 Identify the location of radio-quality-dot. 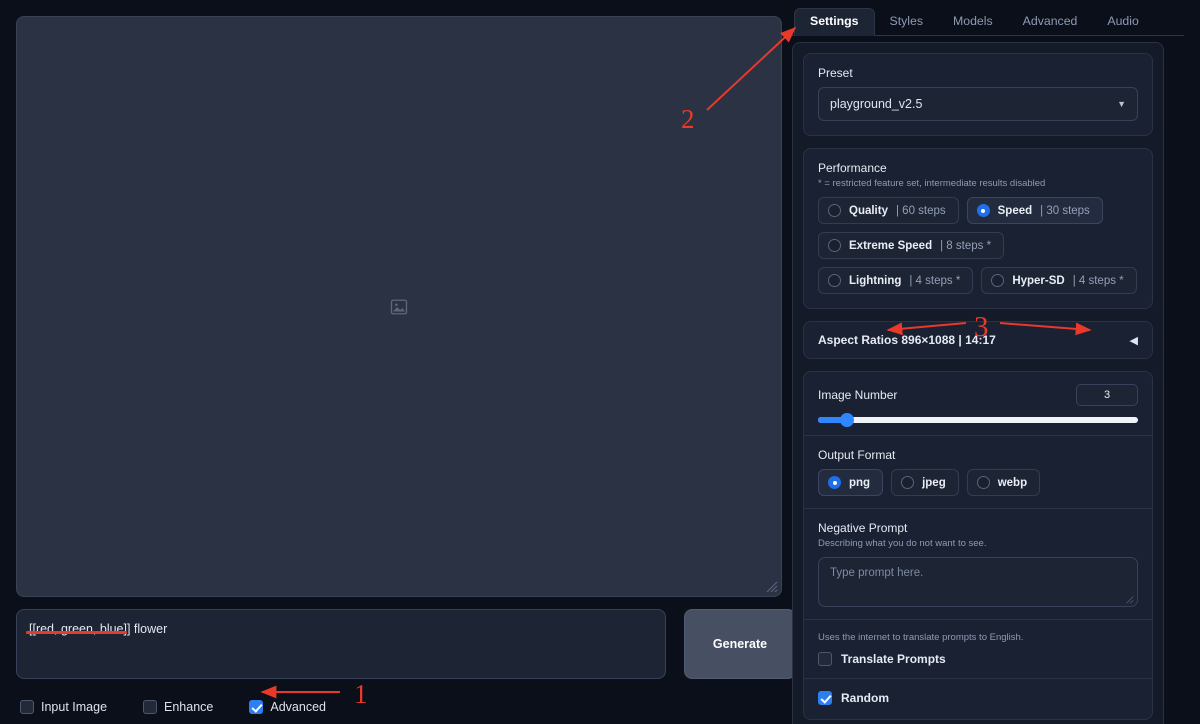
(834, 210).